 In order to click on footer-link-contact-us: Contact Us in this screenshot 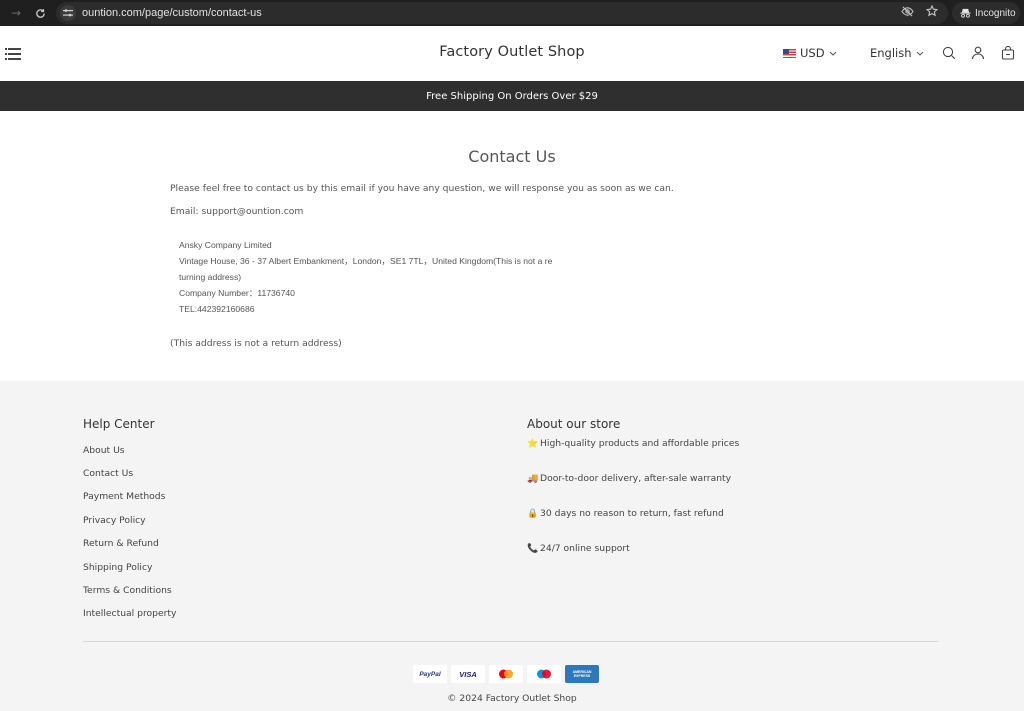, I will do `click(108, 473)`.